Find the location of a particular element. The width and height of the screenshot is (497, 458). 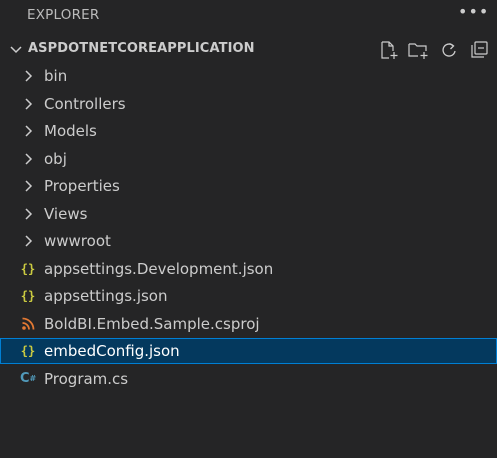

tree-item-file: {} appsettings.Development.json is located at coordinates (248, 269).